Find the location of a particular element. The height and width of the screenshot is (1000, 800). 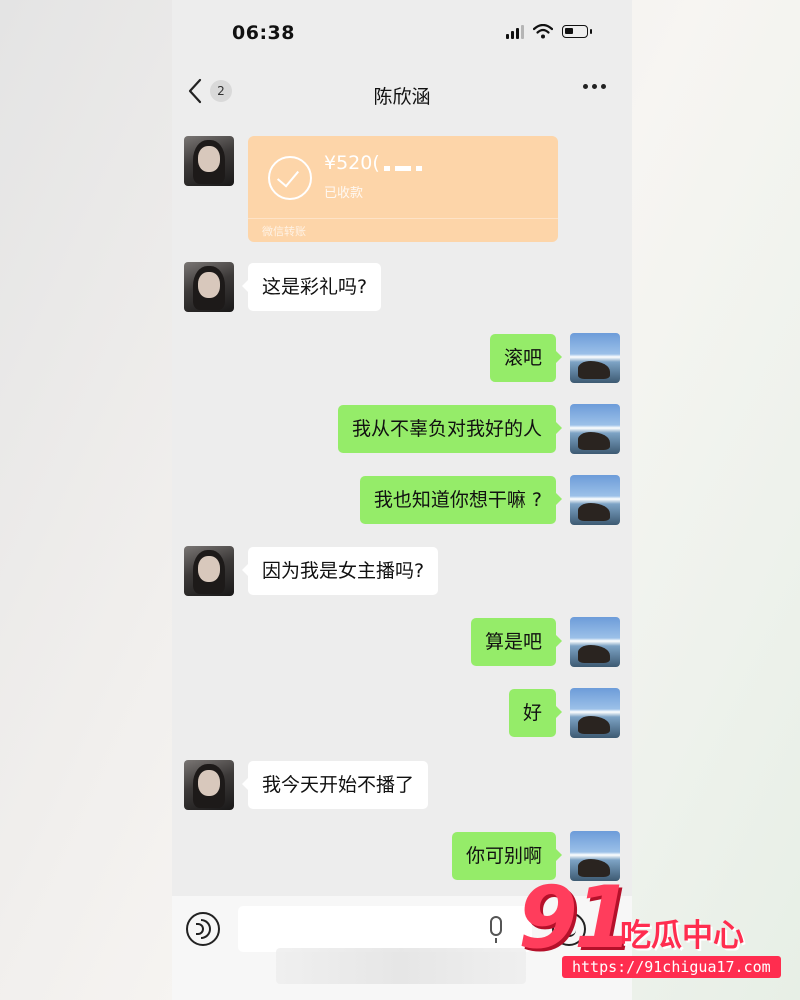

message-row: 我今天开始不播了 is located at coordinates (402, 788).